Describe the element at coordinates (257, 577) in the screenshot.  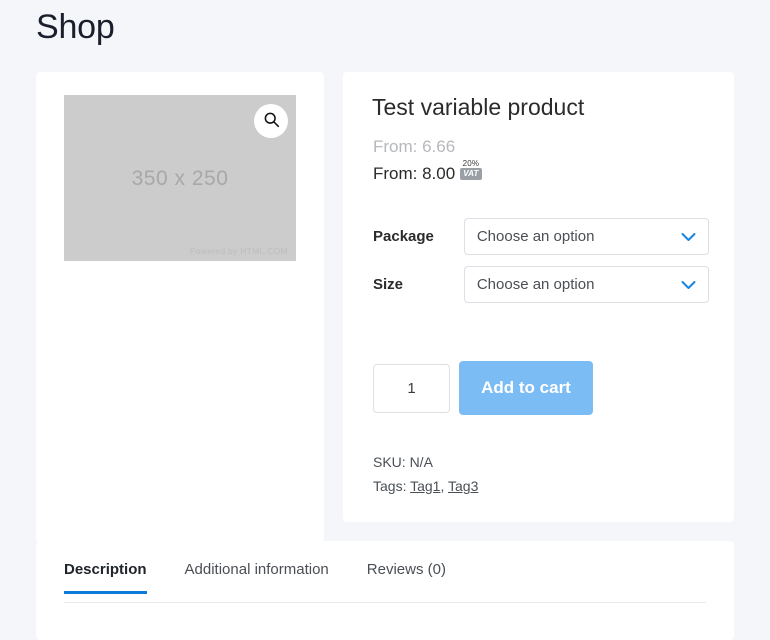
I see `tab-additional-information: Additional information` at that location.